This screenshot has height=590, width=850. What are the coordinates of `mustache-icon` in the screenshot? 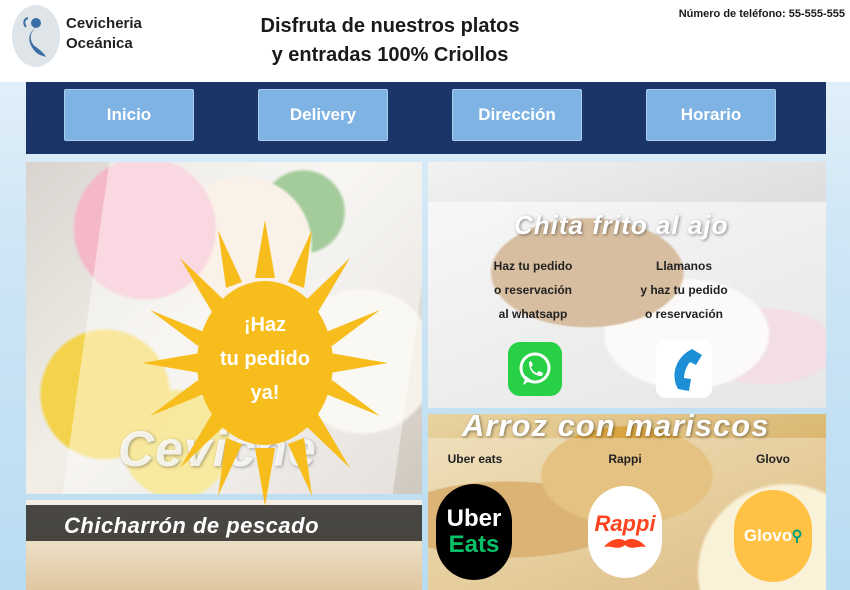 It's located at (625, 543).